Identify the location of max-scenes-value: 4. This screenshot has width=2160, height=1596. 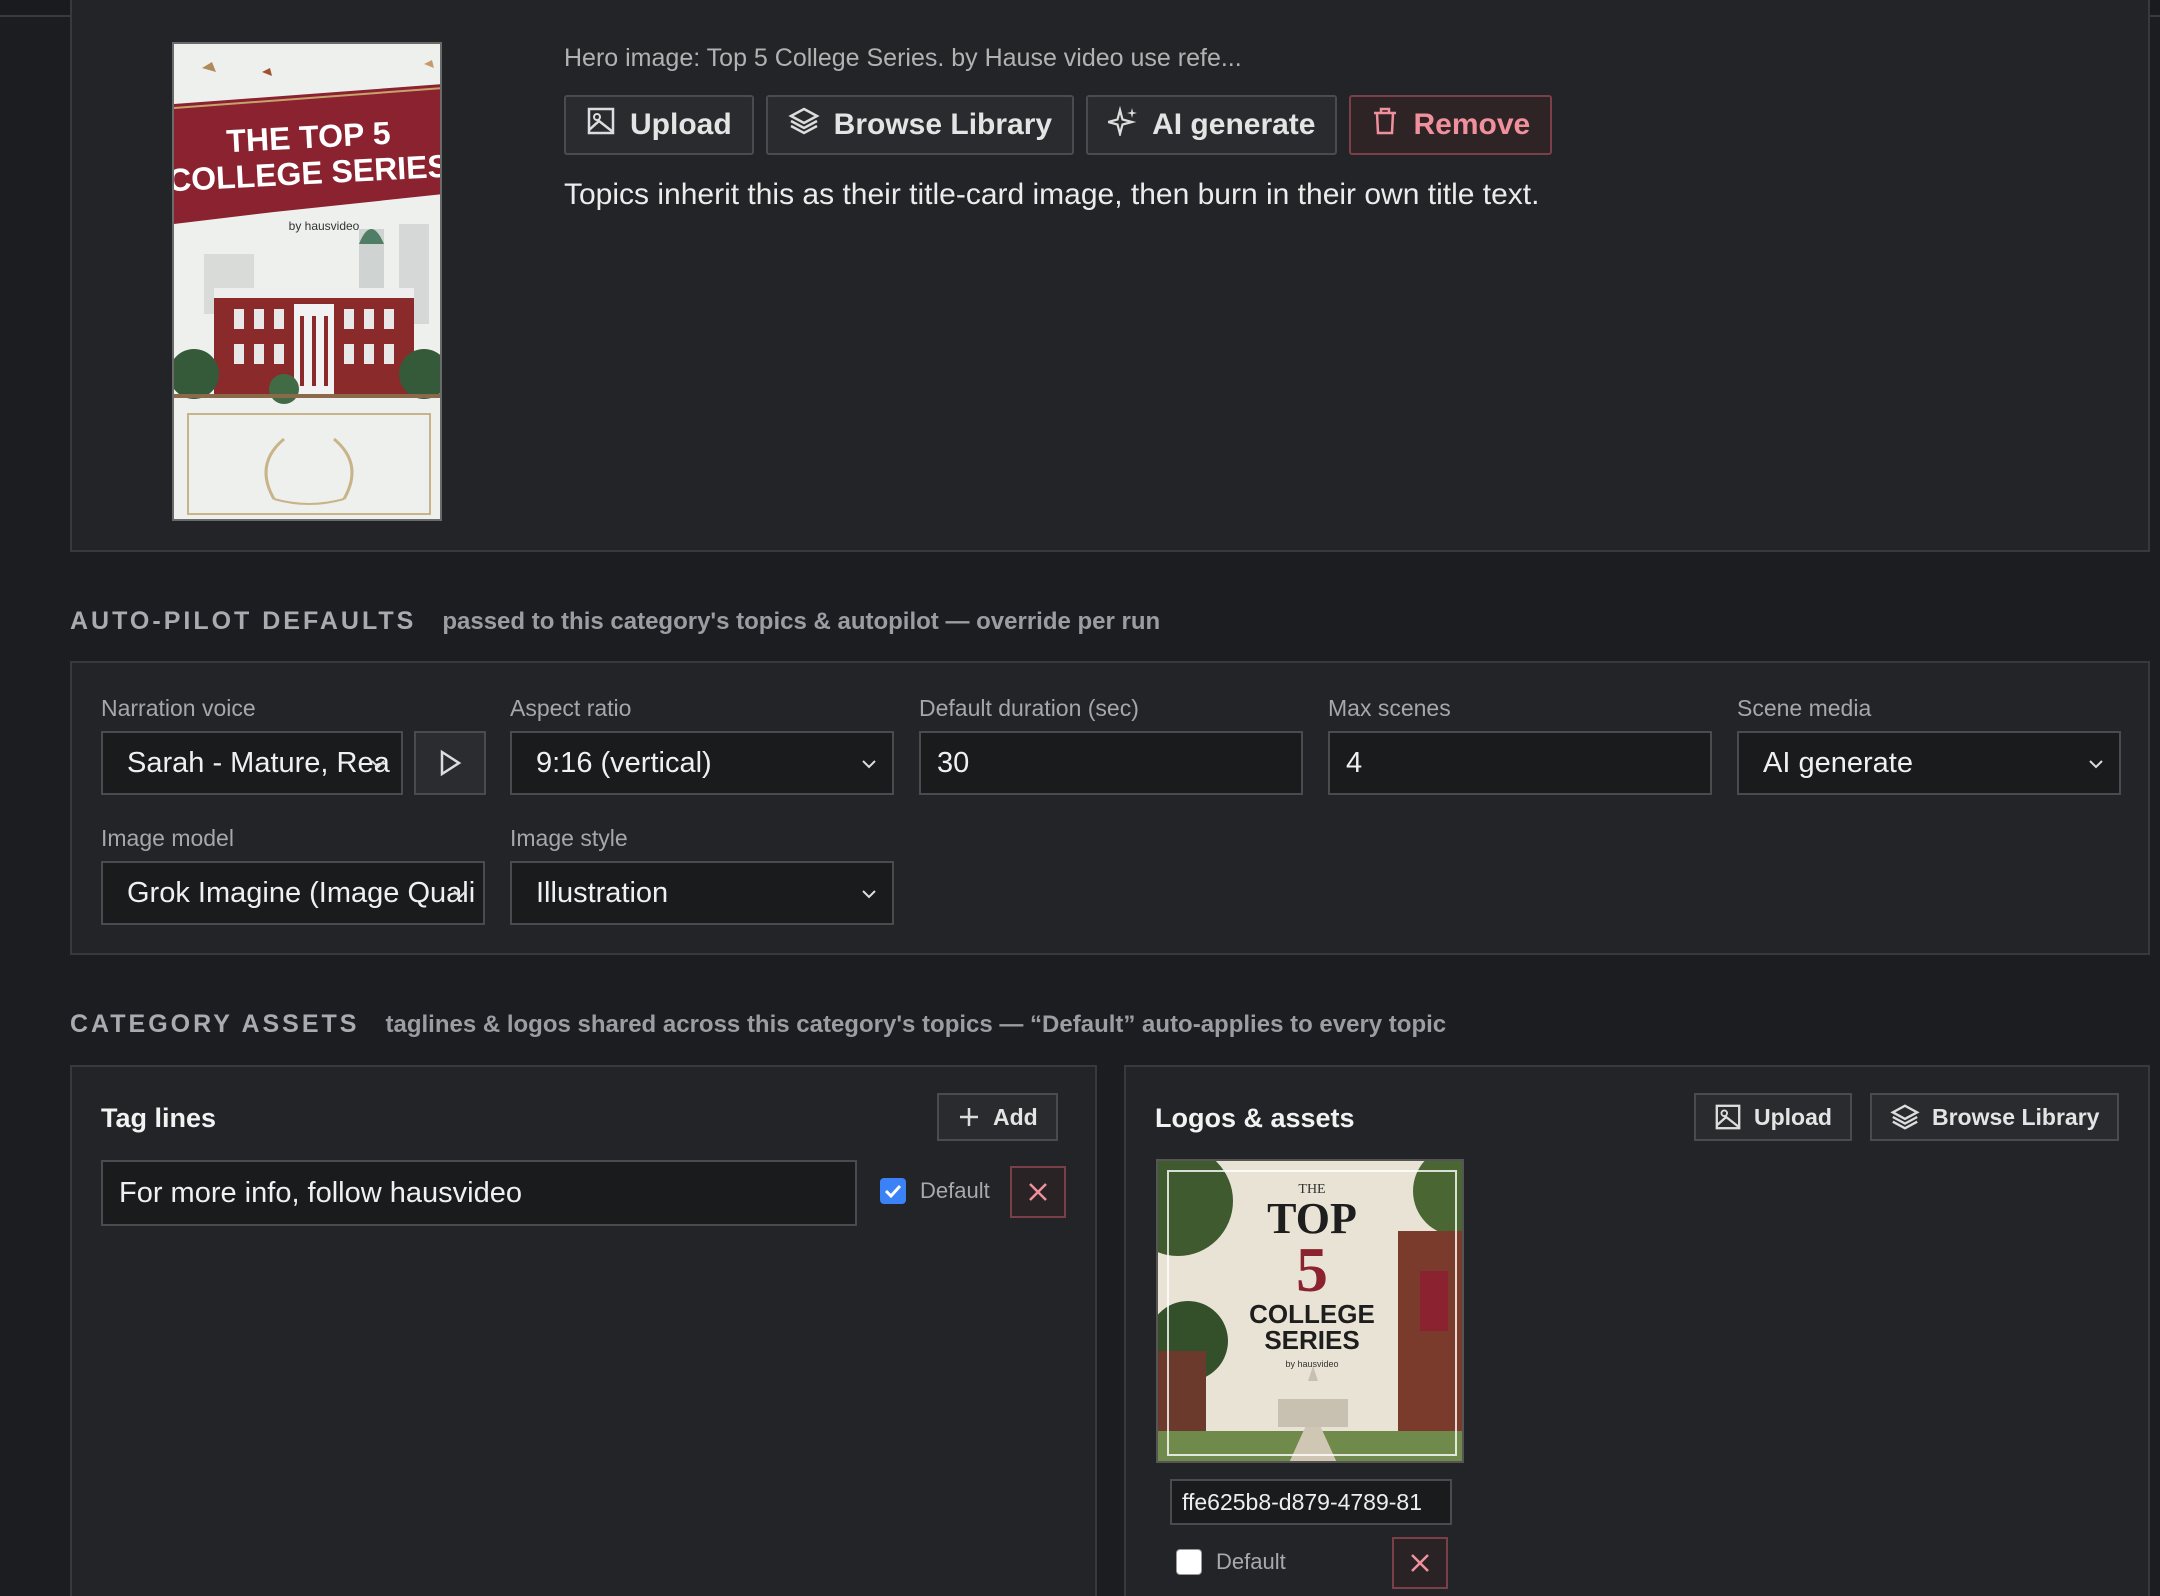
(1354, 762).